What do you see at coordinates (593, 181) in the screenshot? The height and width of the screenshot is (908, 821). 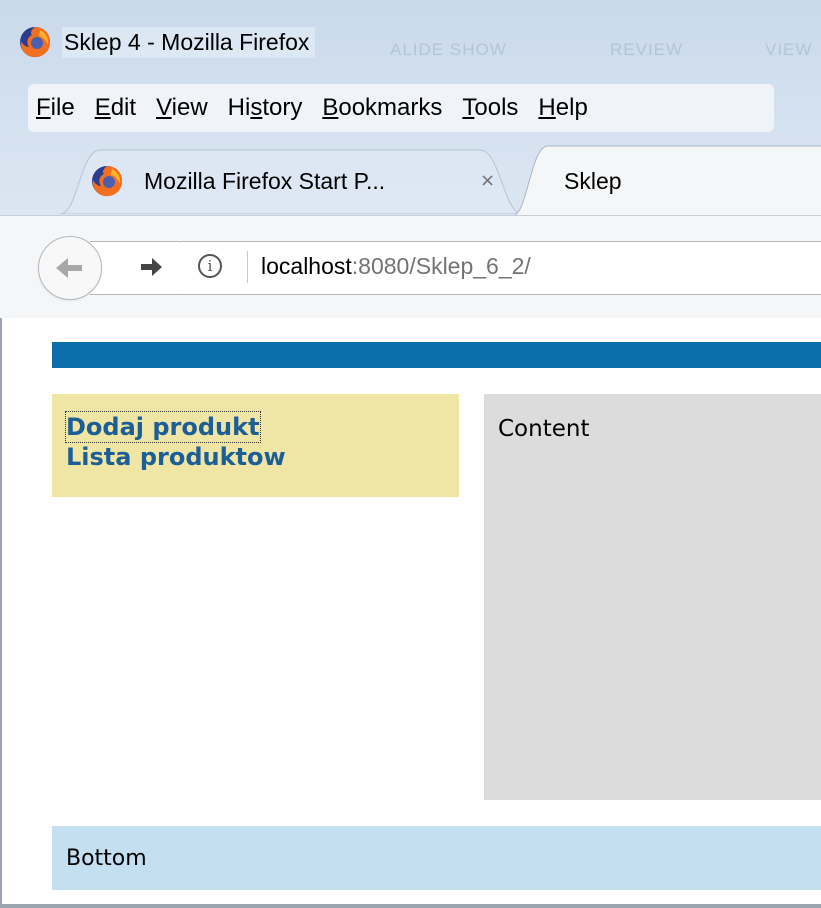 I see `tab-label: Sklep` at bounding box center [593, 181].